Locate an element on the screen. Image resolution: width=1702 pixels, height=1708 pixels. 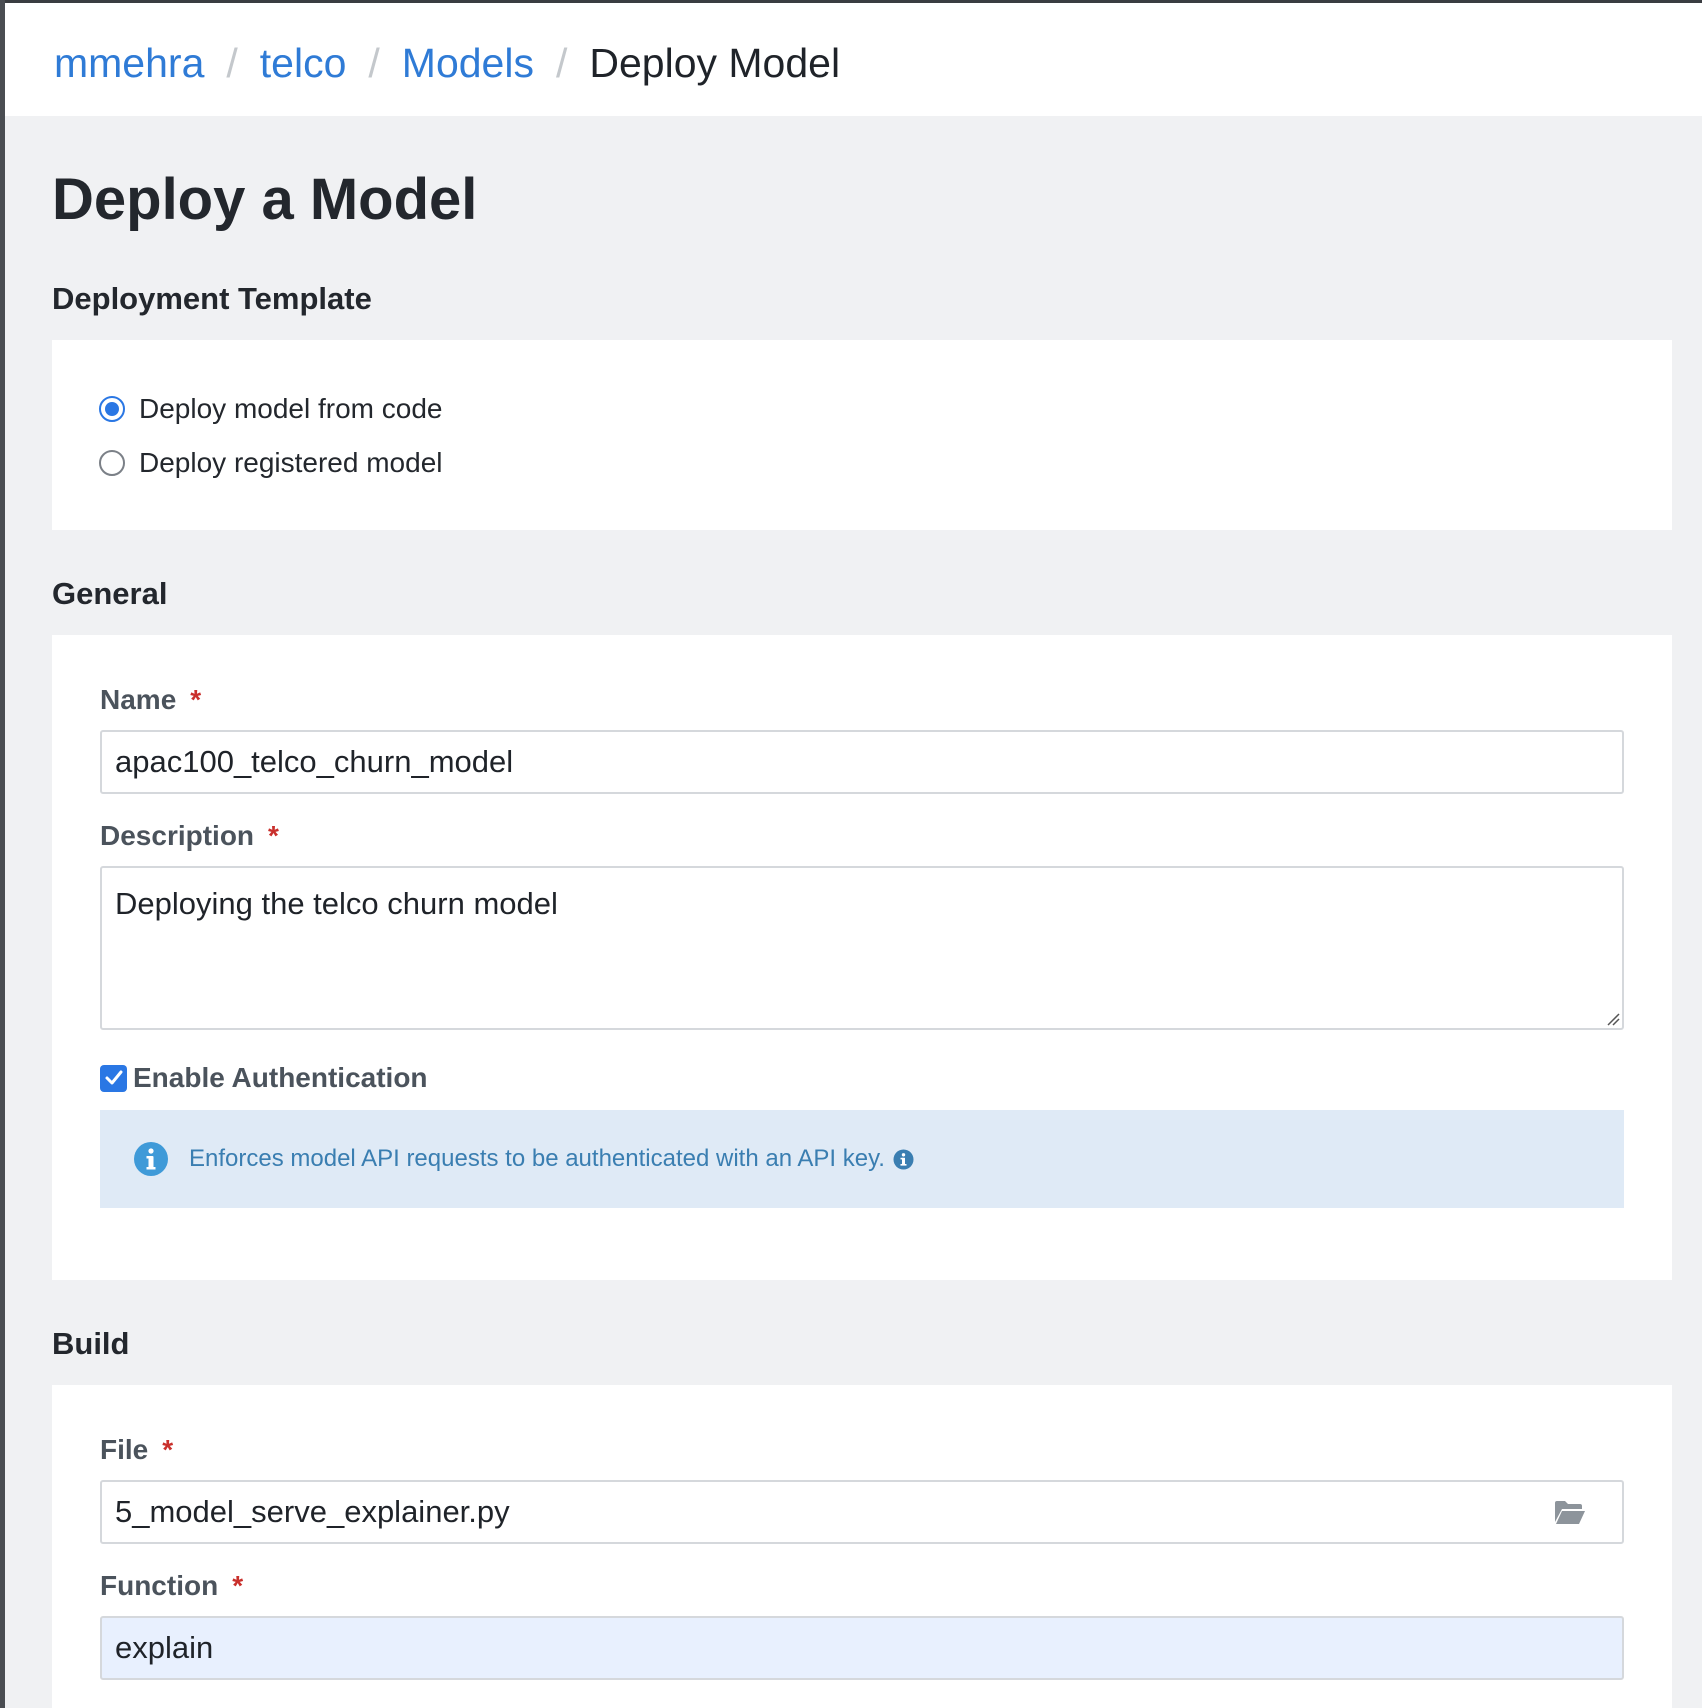
radio-button-unchecked is located at coordinates (112, 463).